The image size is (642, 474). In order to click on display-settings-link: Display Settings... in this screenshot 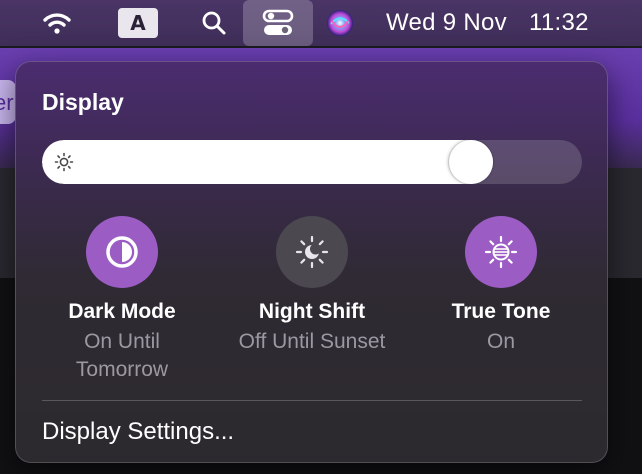, I will do `click(138, 432)`.